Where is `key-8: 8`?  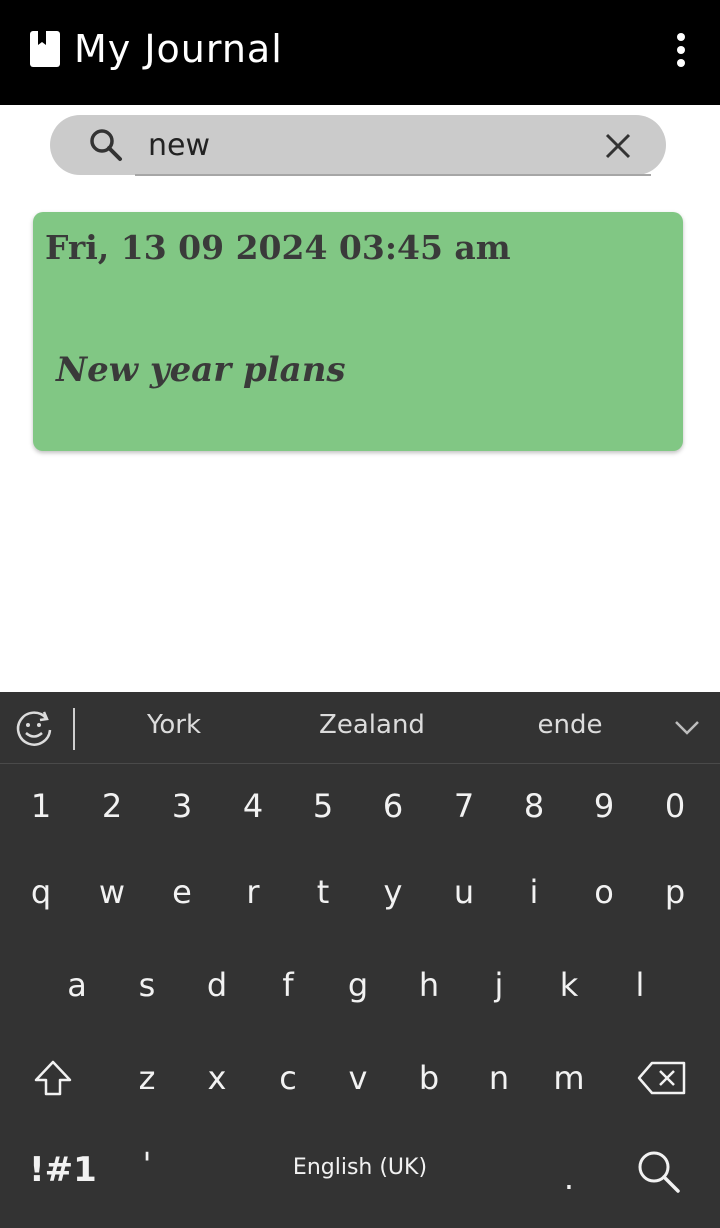
key-8: 8 is located at coordinates (534, 806).